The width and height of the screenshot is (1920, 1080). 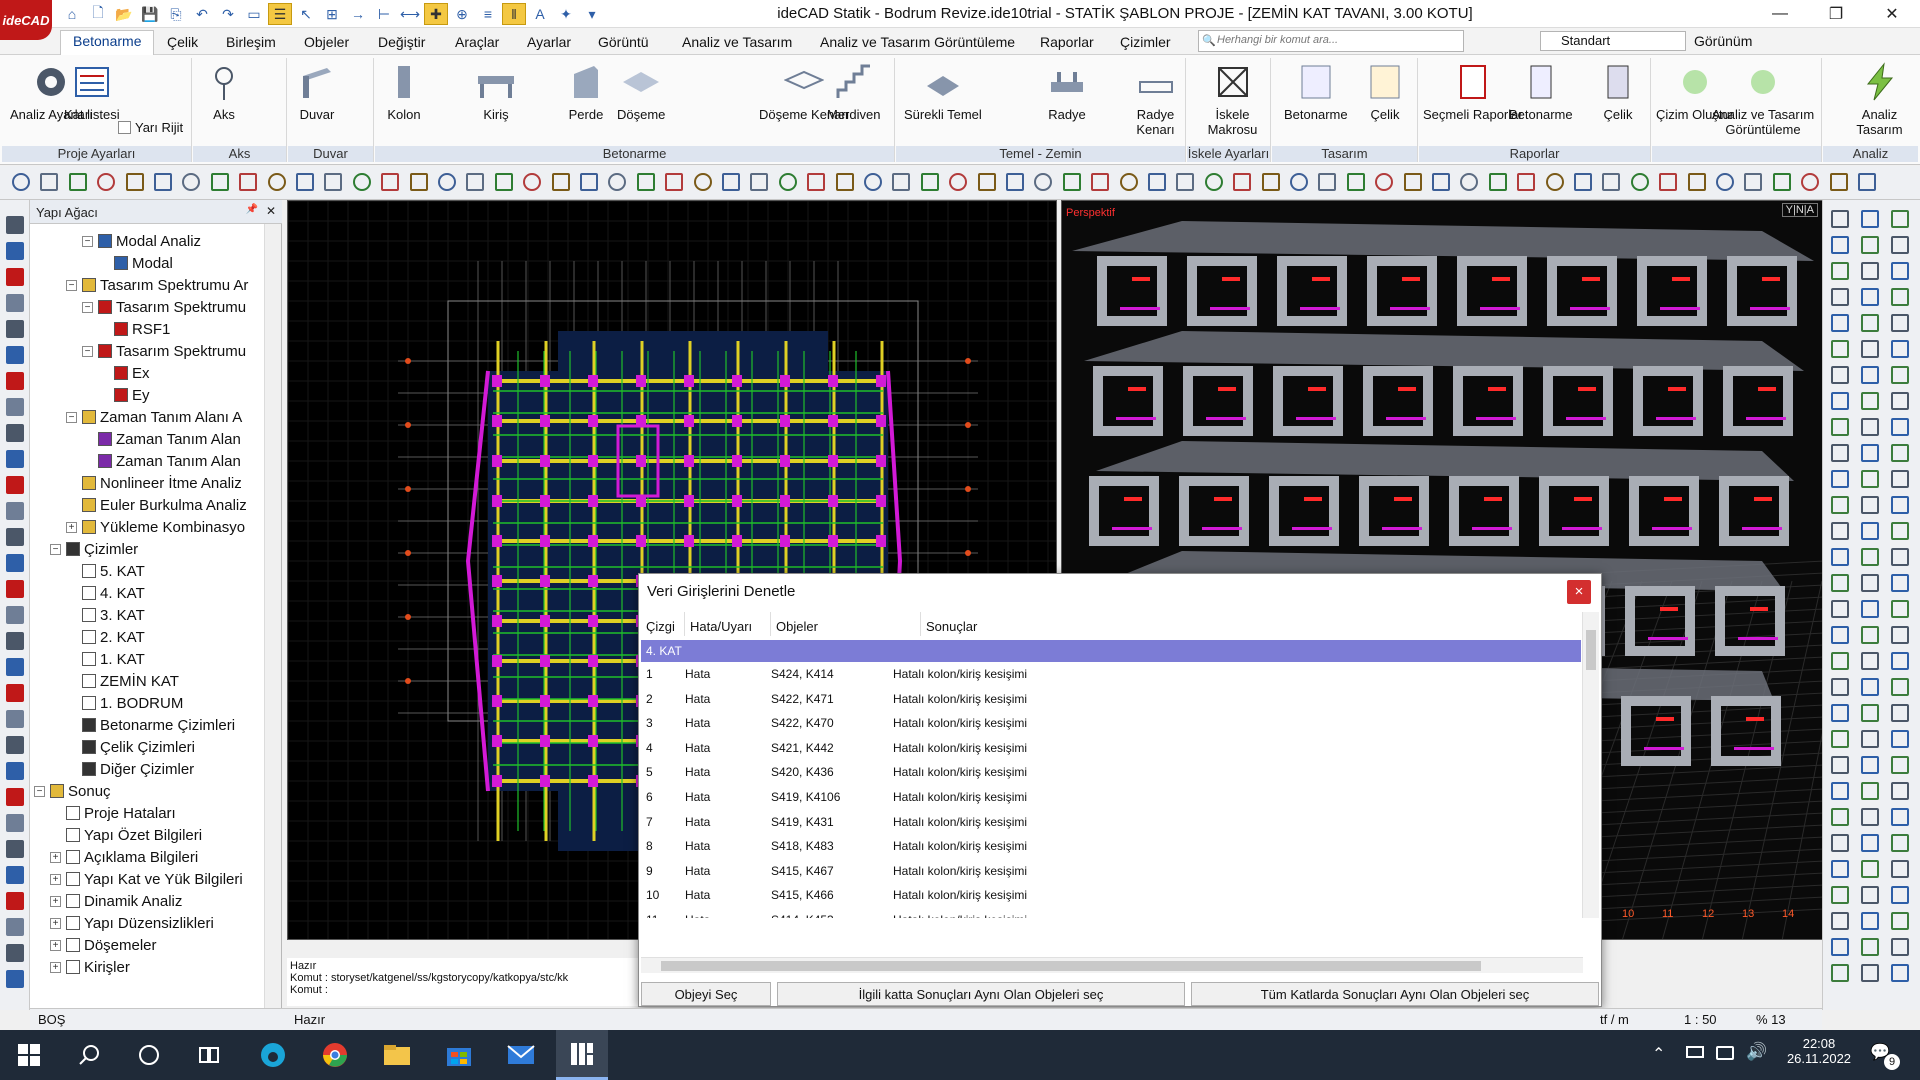 What do you see at coordinates (124, 395) in the screenshot?
I see `tree-item: Ey` at bounding box center [124, 395].